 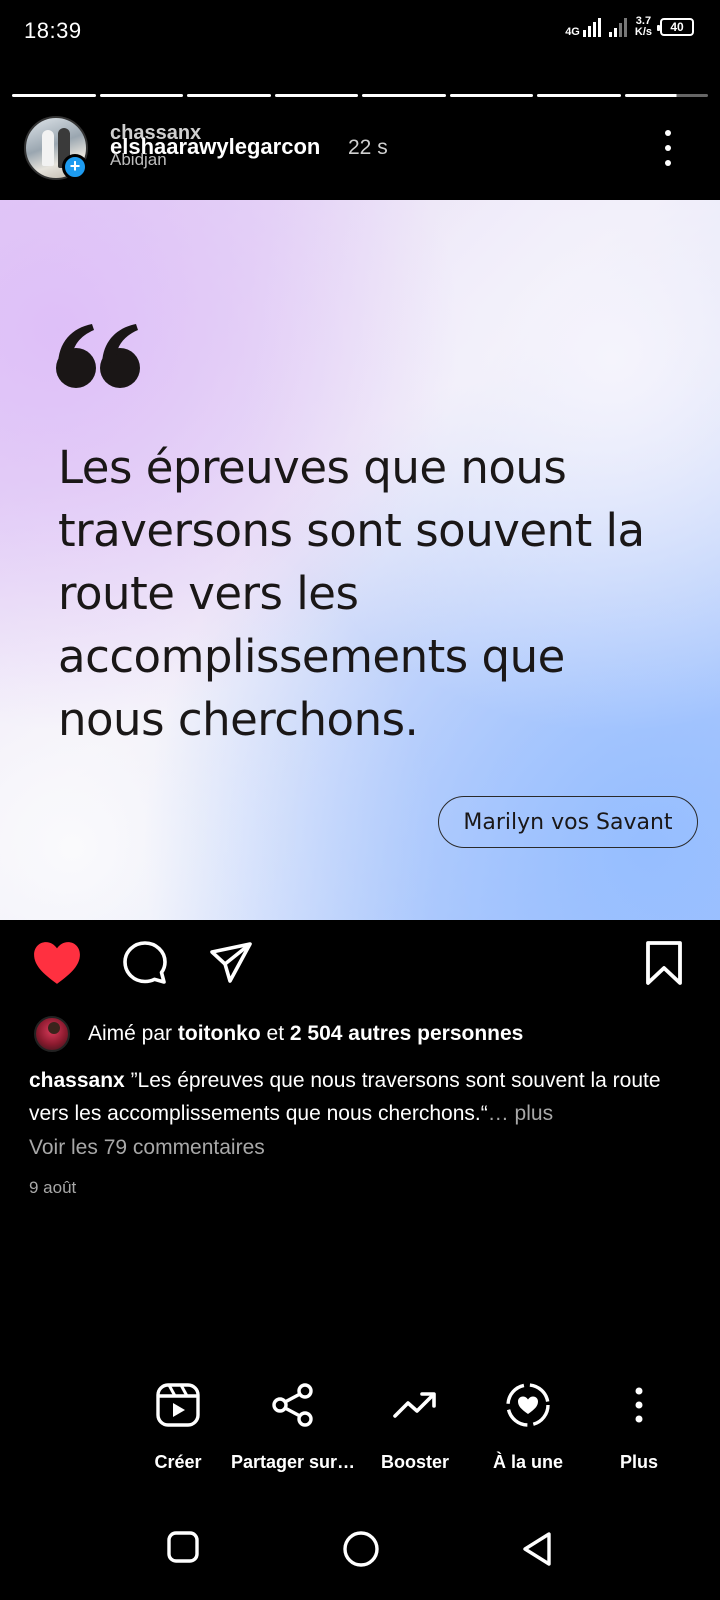 I want to click on tool-label: Plus, so click(x=638, y=1462).